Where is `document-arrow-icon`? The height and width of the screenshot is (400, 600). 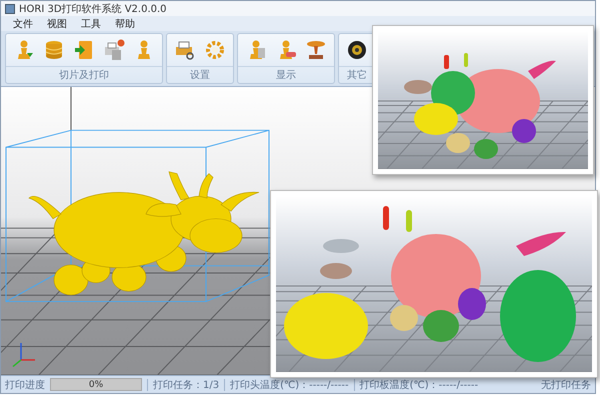 document-arrow-icon is located at coordinates (84, 50).